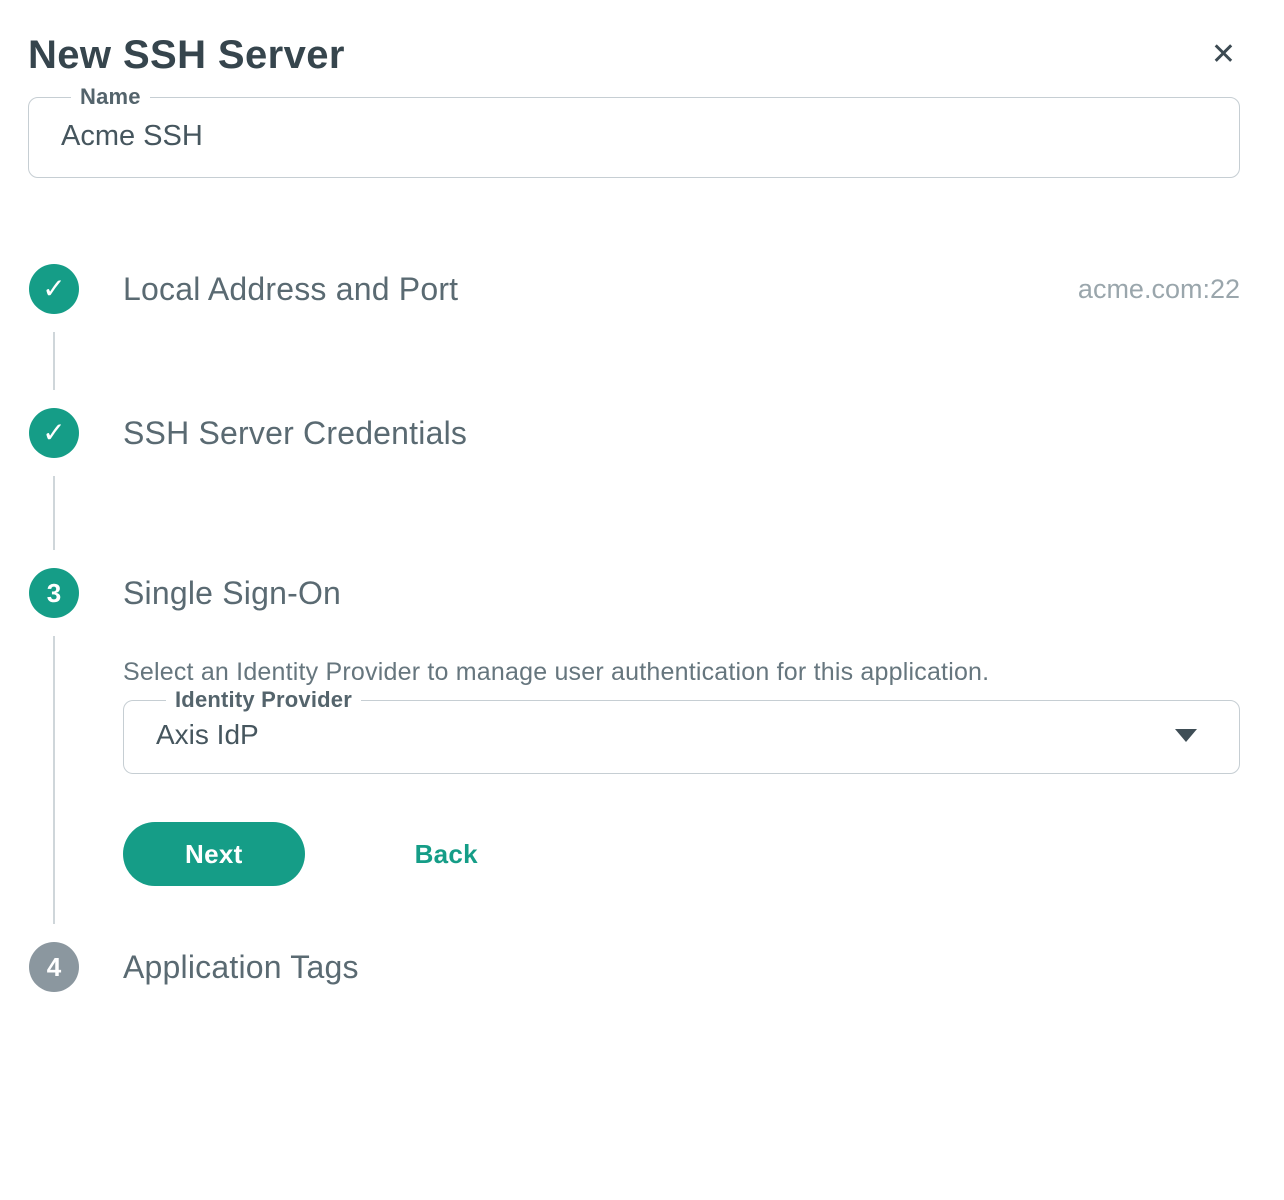 The image size is (1284, 1200). I want to click on step-1-complete-indicator: ✓, so click(54, 289).